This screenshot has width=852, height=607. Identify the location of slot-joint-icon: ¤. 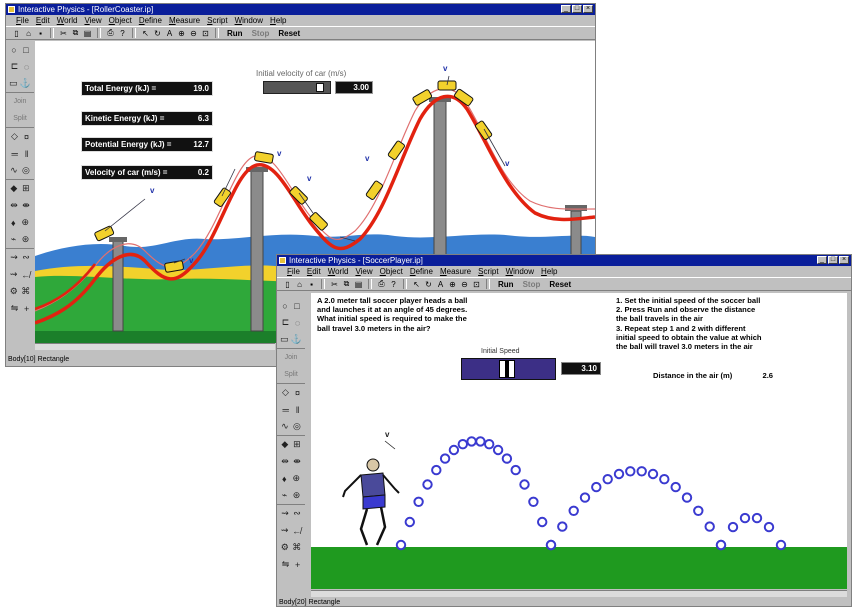
(297, 393).